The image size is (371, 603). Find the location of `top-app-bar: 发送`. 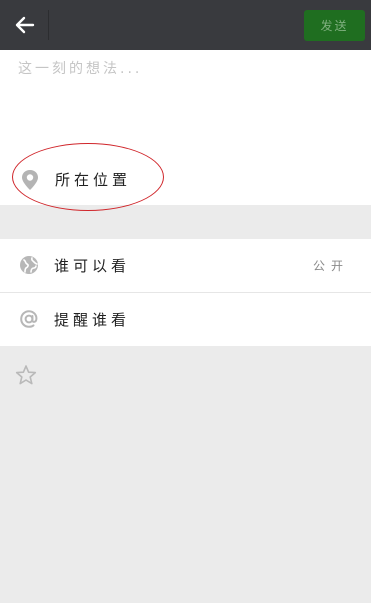

top-app-bar: 发送 is located at coordinates (185, 25).